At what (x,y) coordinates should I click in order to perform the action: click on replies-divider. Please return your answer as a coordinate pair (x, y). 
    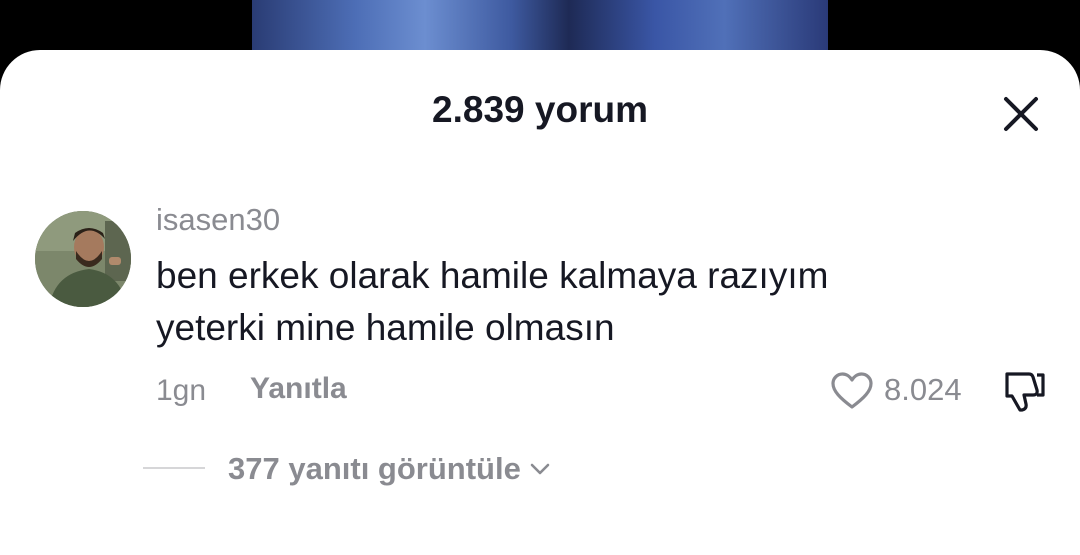
    Looking at the image, I should click on (174, 468).